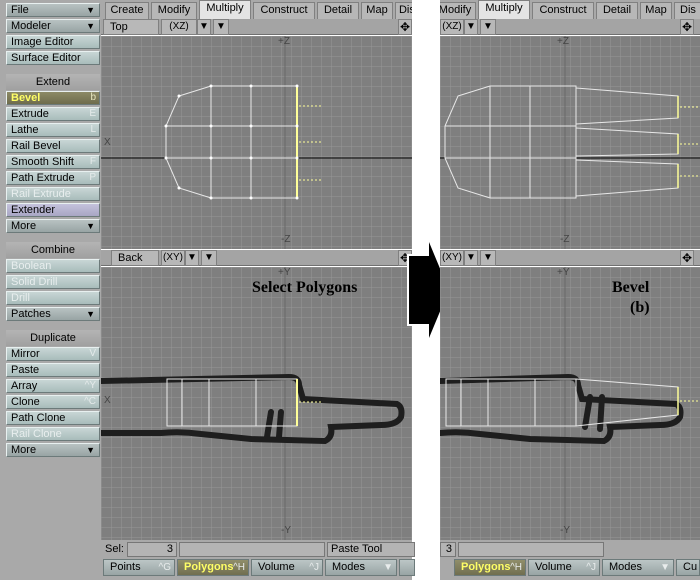 This screenshot has height=580, width=700. I want to click on path-extrude-button: Path Extrude P, so click(53, 178).